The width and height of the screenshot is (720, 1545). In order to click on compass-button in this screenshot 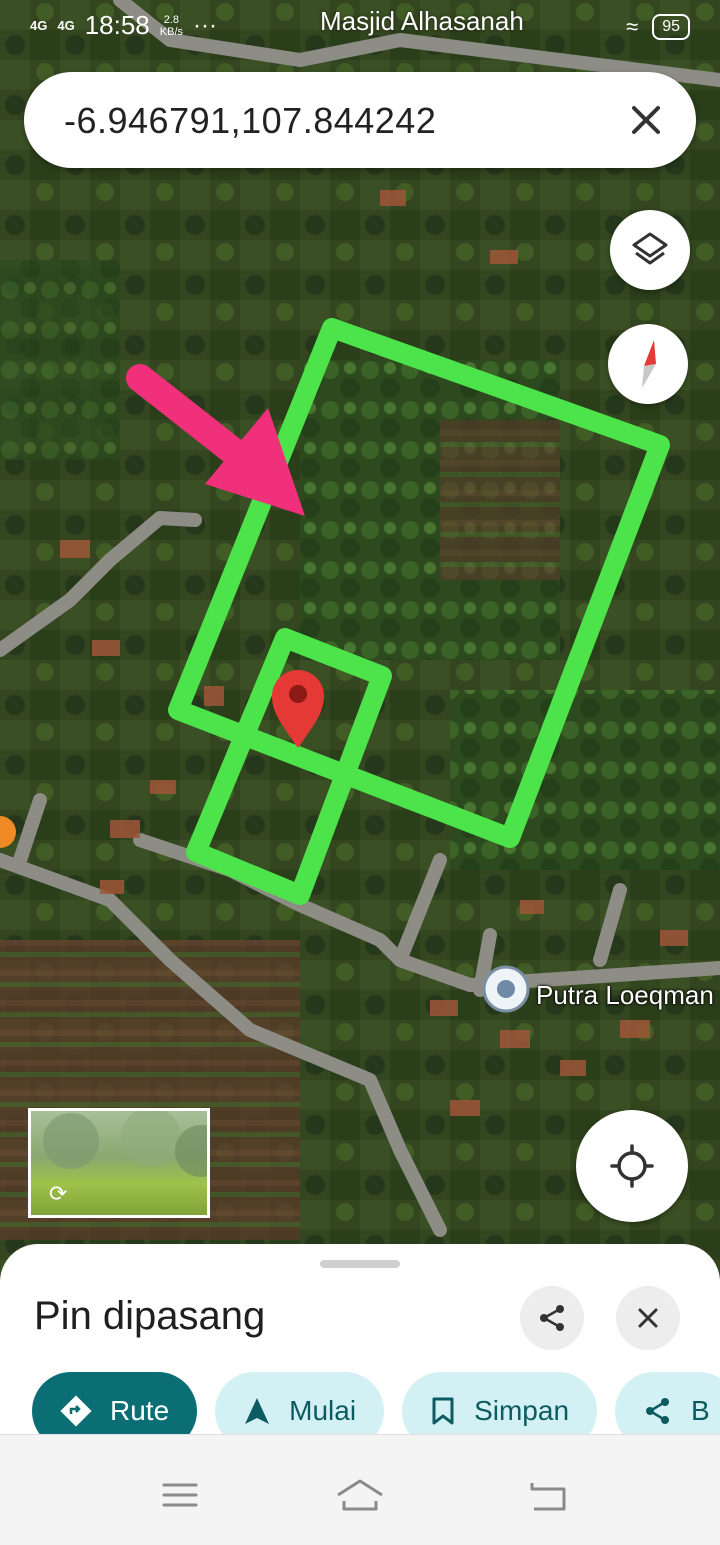, I will do `click(648, 364)`.